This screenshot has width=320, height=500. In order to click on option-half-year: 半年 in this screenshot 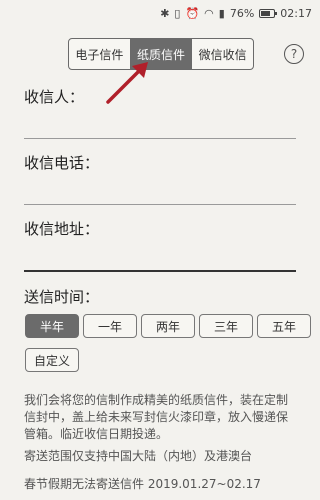, I will do `click(52, 326)`.